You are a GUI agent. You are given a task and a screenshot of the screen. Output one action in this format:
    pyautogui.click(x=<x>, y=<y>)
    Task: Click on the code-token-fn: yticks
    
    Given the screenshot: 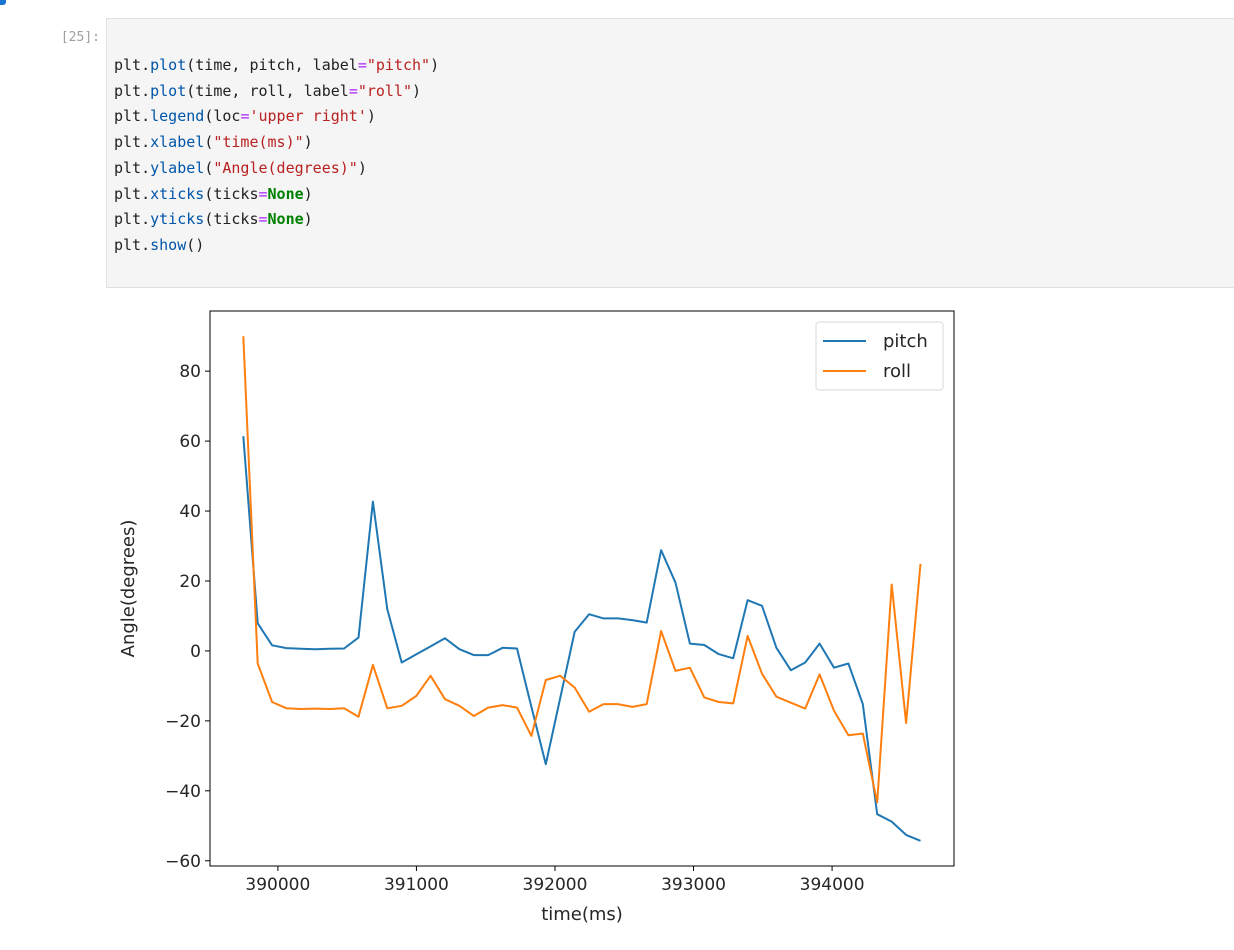 What is the action you would take?
    pyautogui.click(x=177, y=219)
    